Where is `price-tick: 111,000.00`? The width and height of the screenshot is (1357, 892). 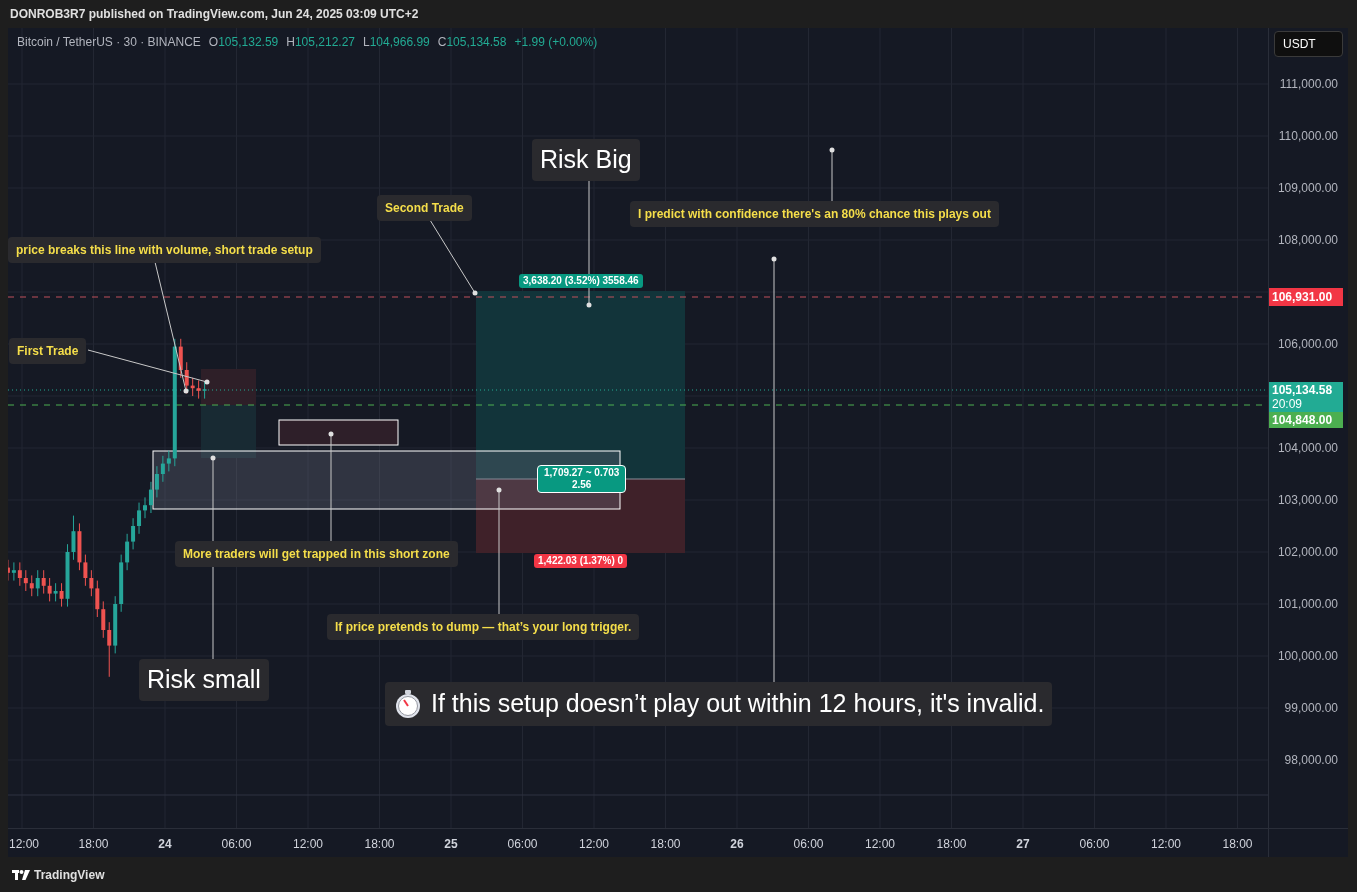 price-tick: 111,000.00 is located at coordinates (1308, 84).